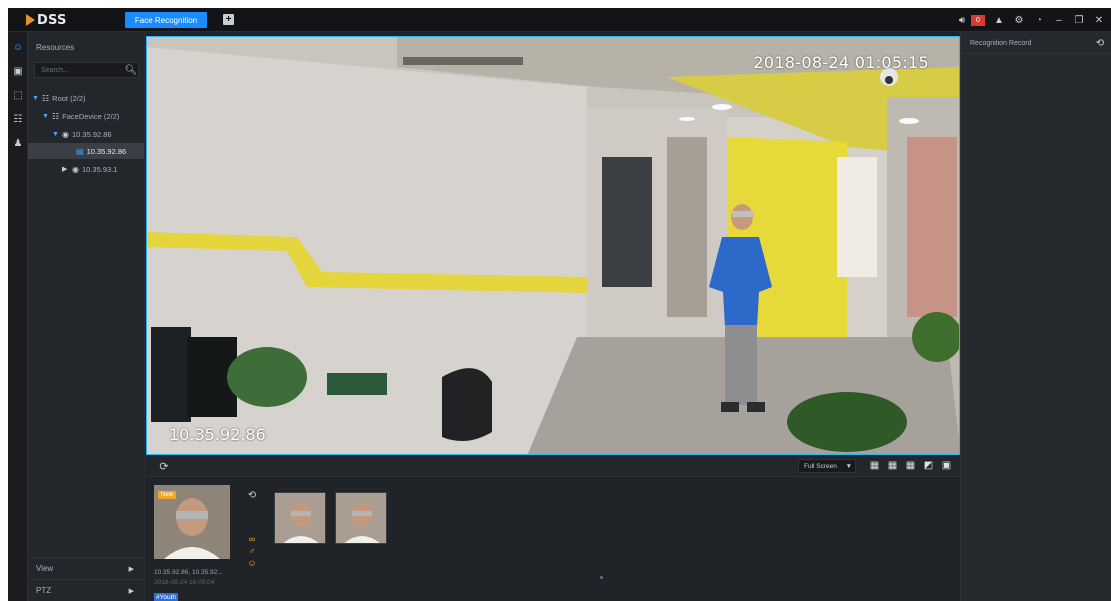 The height and width of the screenshot is (601, 1111). Describe the element at coordinates (841, 62) in the screenshot. I see `video-timestamp: 2018-08-24 01:05:15` at that location.